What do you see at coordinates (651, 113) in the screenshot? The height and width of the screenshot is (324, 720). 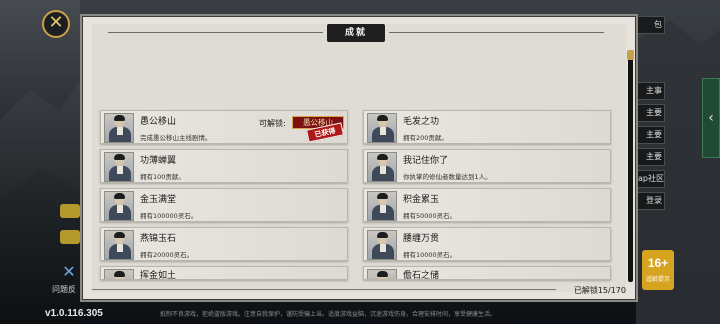 I see `side-menu-item-4: 主要` at bounding box center [651, 113].